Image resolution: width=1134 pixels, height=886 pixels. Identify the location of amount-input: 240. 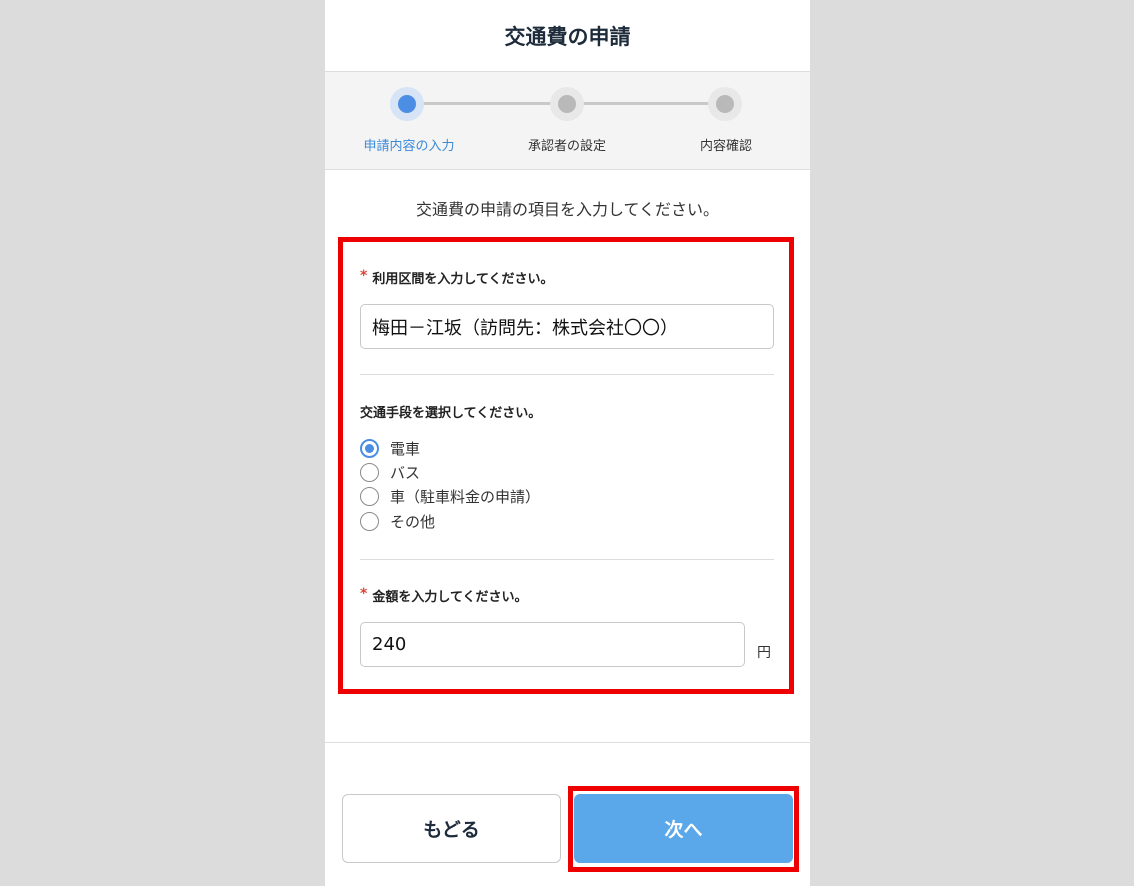
(552, 644).